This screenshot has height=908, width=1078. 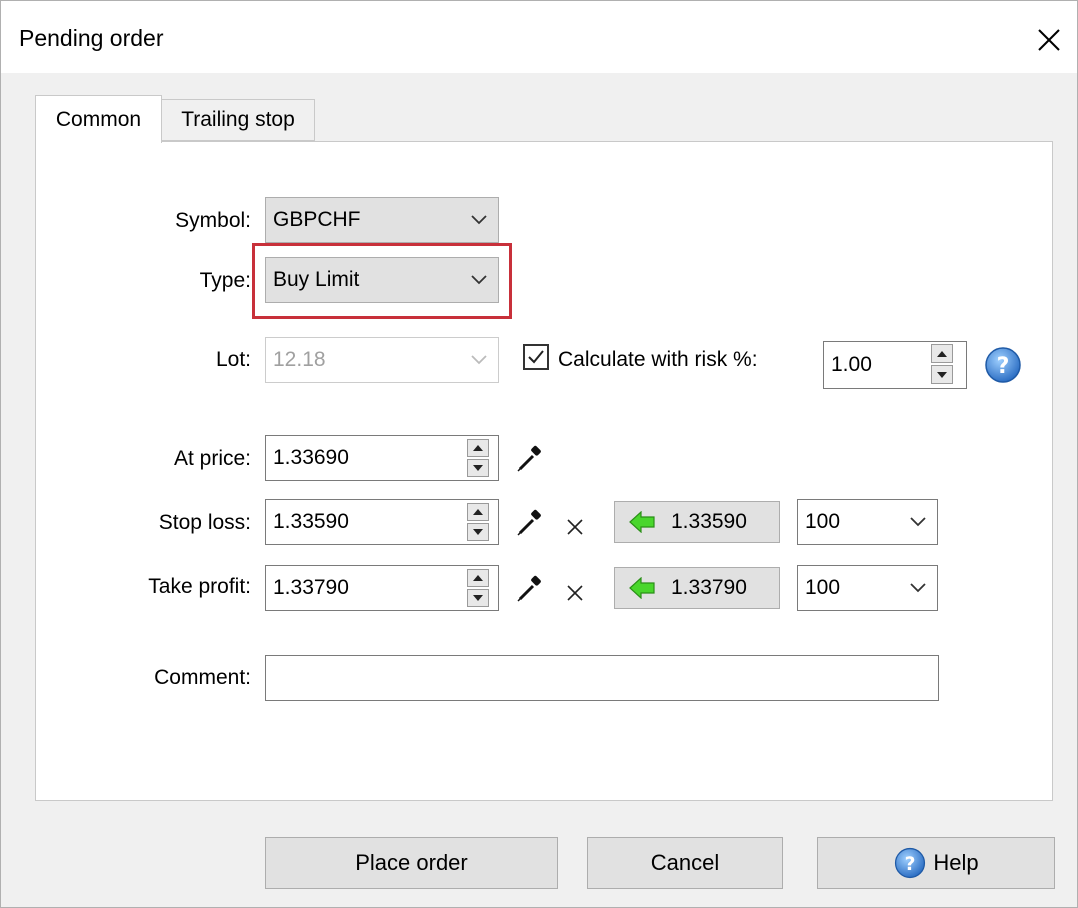 I want to click on lot-value: 12.18, so click(x=299, y=359).